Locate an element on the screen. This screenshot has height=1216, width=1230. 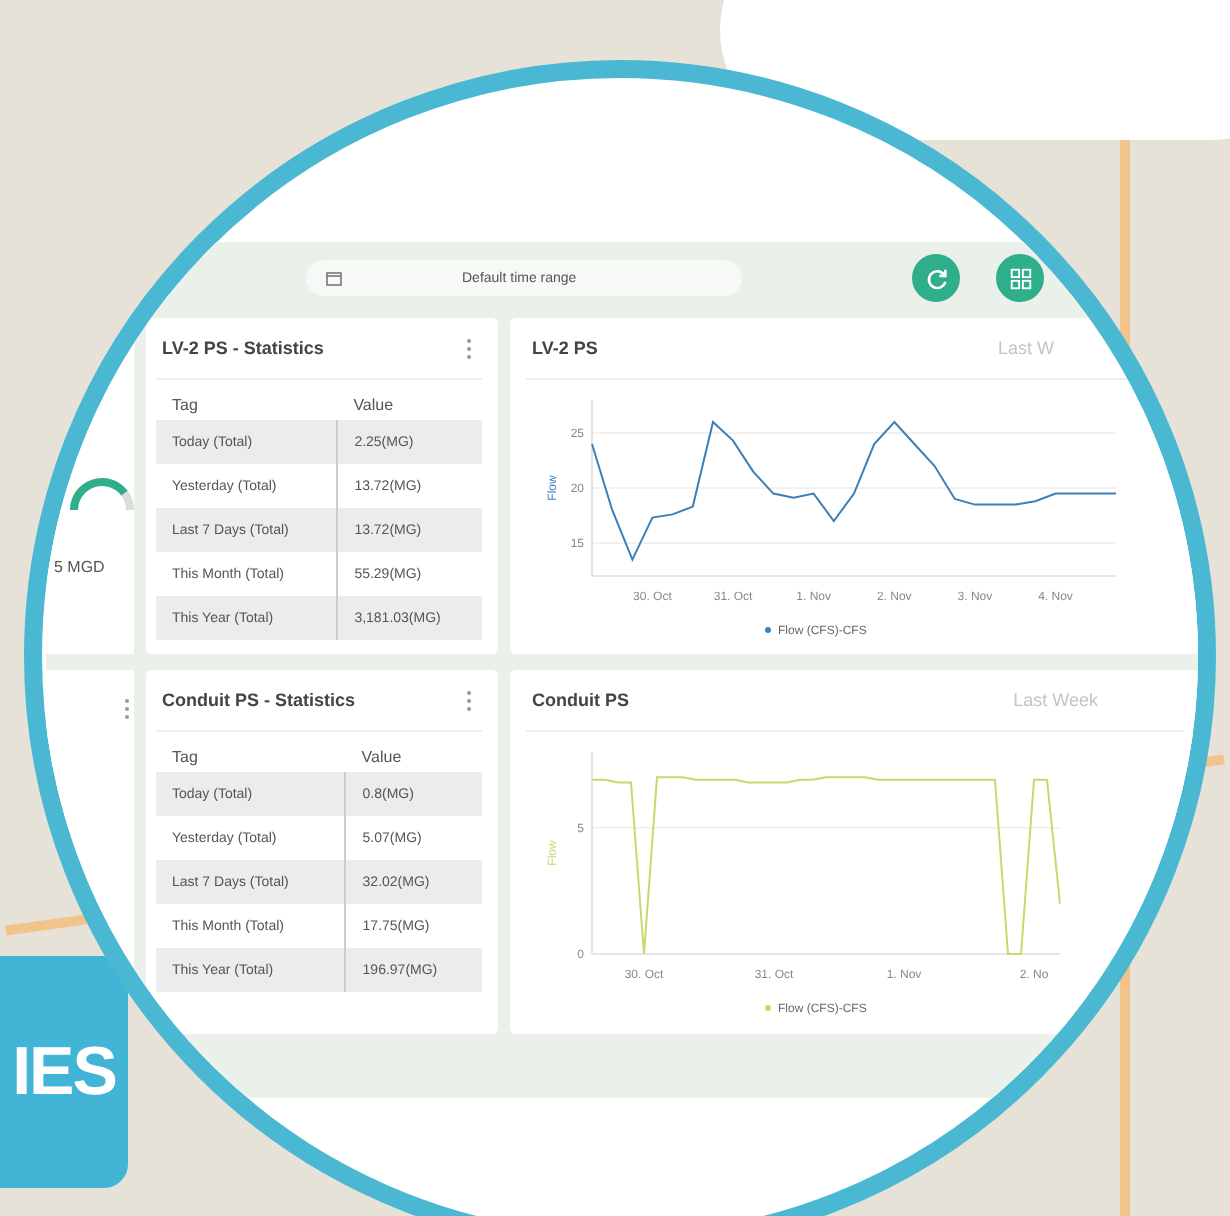
card-title: Conduit PS - Statistics is located at coordinates (259, 700).